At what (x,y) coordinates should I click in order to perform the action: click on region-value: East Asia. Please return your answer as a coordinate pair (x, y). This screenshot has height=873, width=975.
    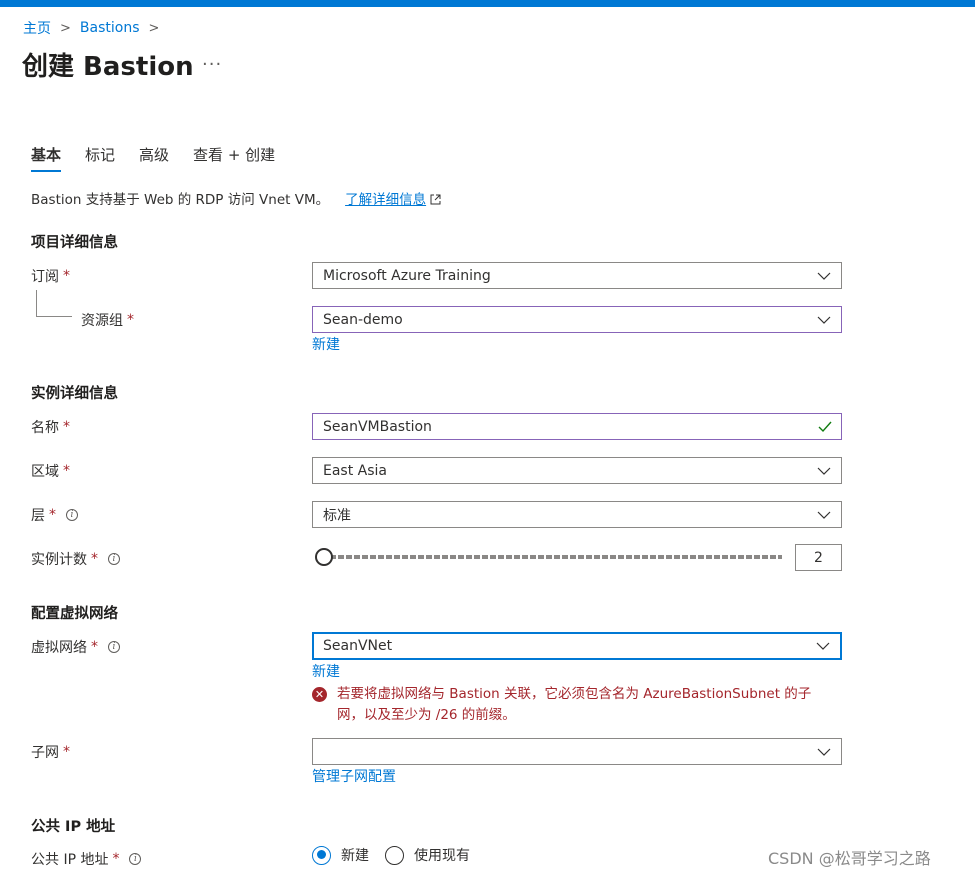
    Looking at the image, I should click on (355, 470).